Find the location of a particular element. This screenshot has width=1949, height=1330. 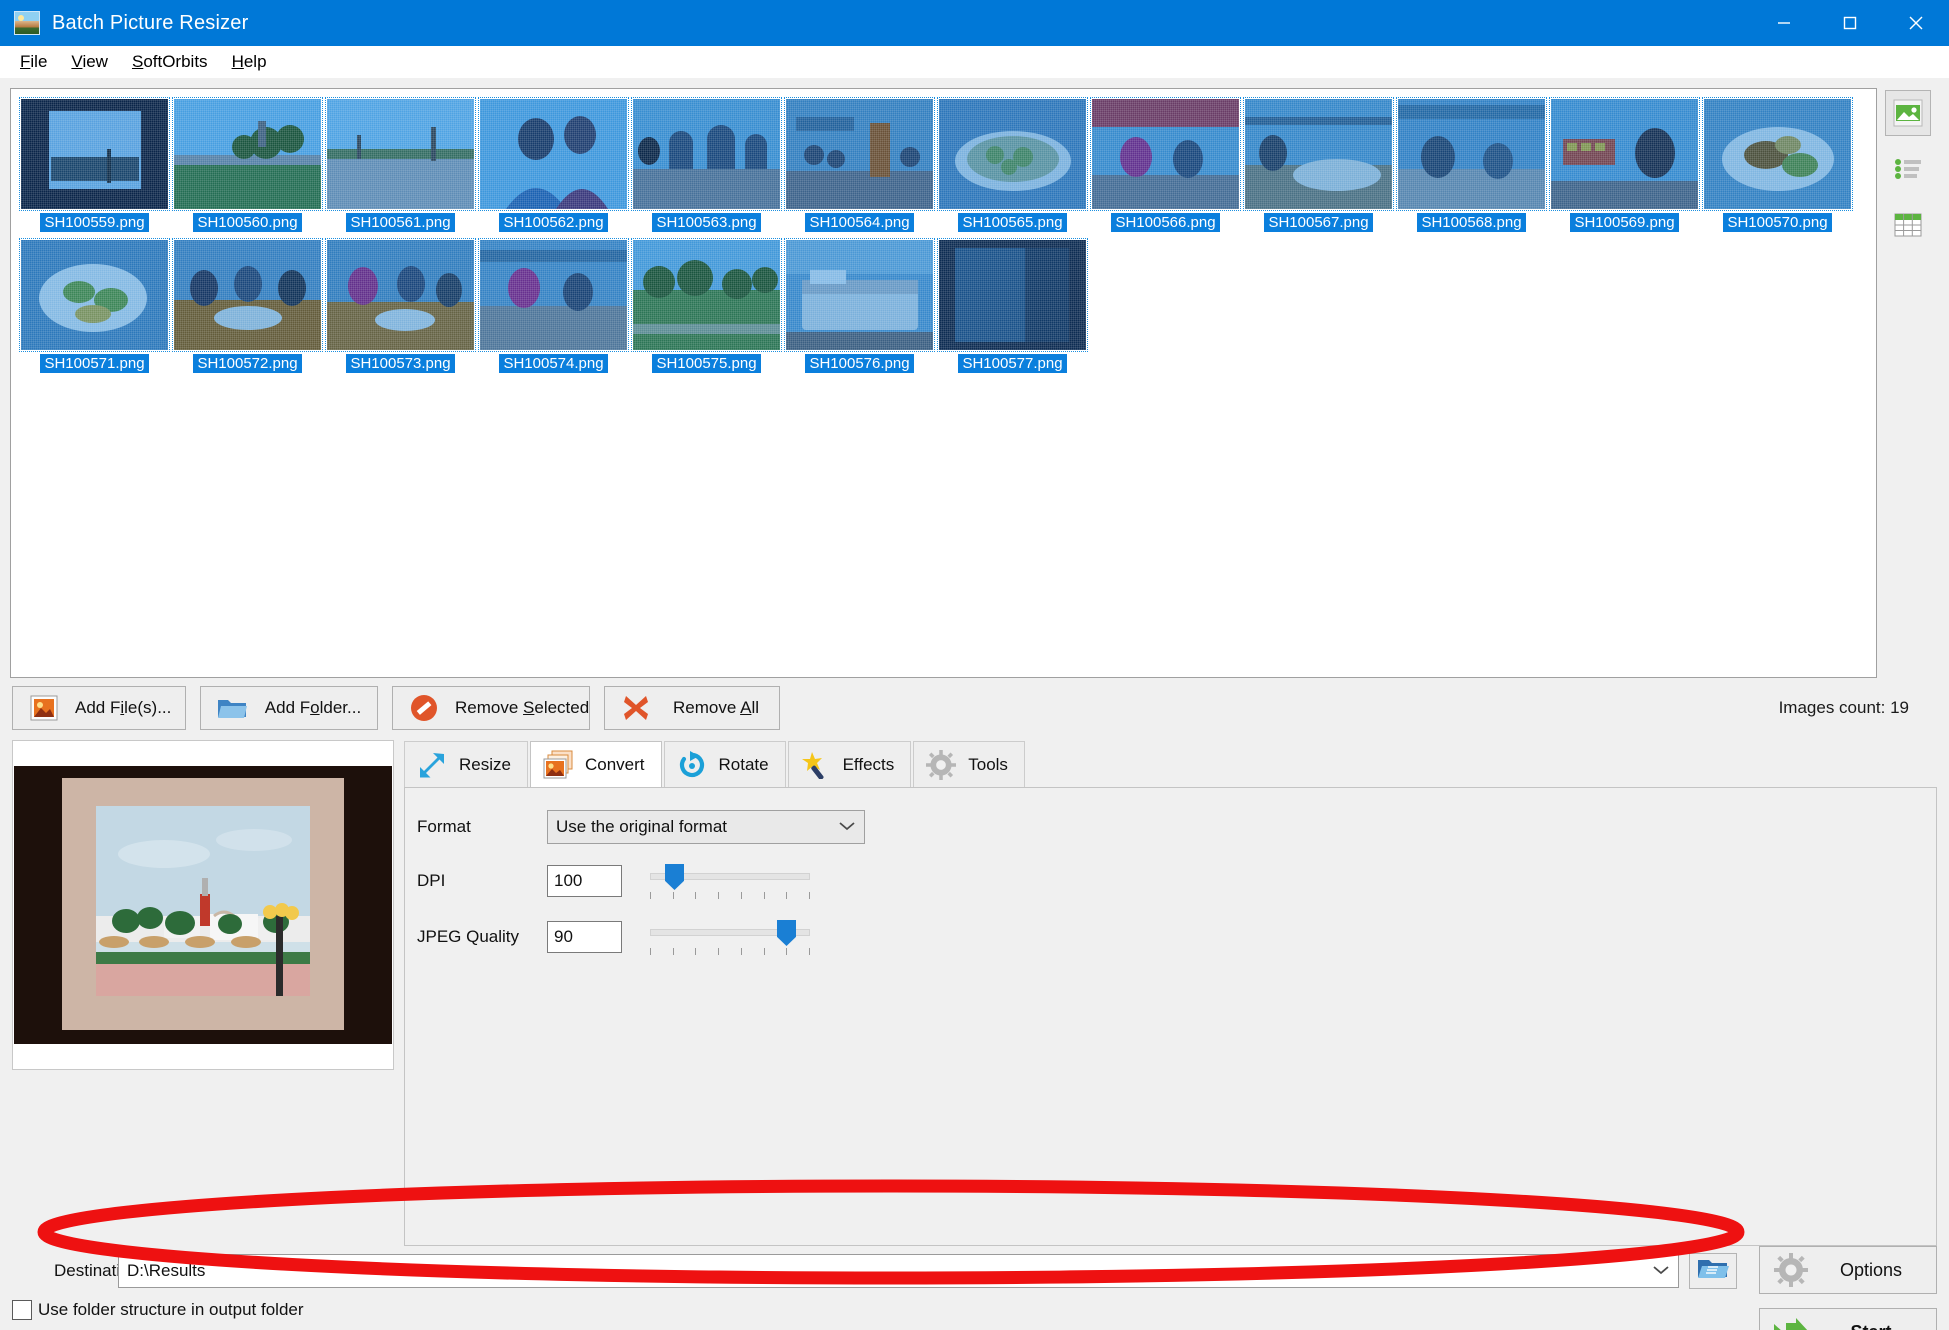

gear-icon is located at coordinates (941, 765).